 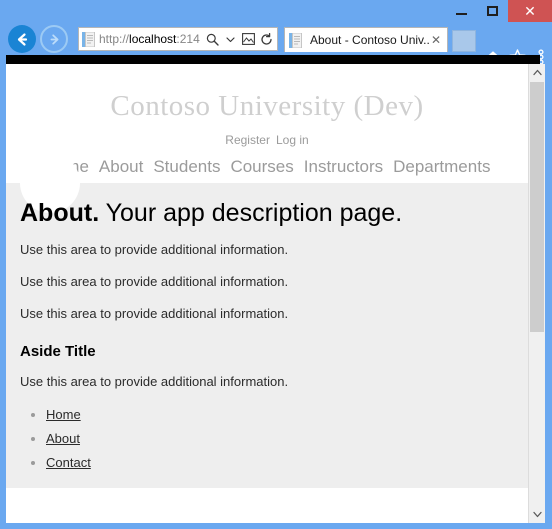 I want to click on title-bar: ✕, so click(x=276, y=11).